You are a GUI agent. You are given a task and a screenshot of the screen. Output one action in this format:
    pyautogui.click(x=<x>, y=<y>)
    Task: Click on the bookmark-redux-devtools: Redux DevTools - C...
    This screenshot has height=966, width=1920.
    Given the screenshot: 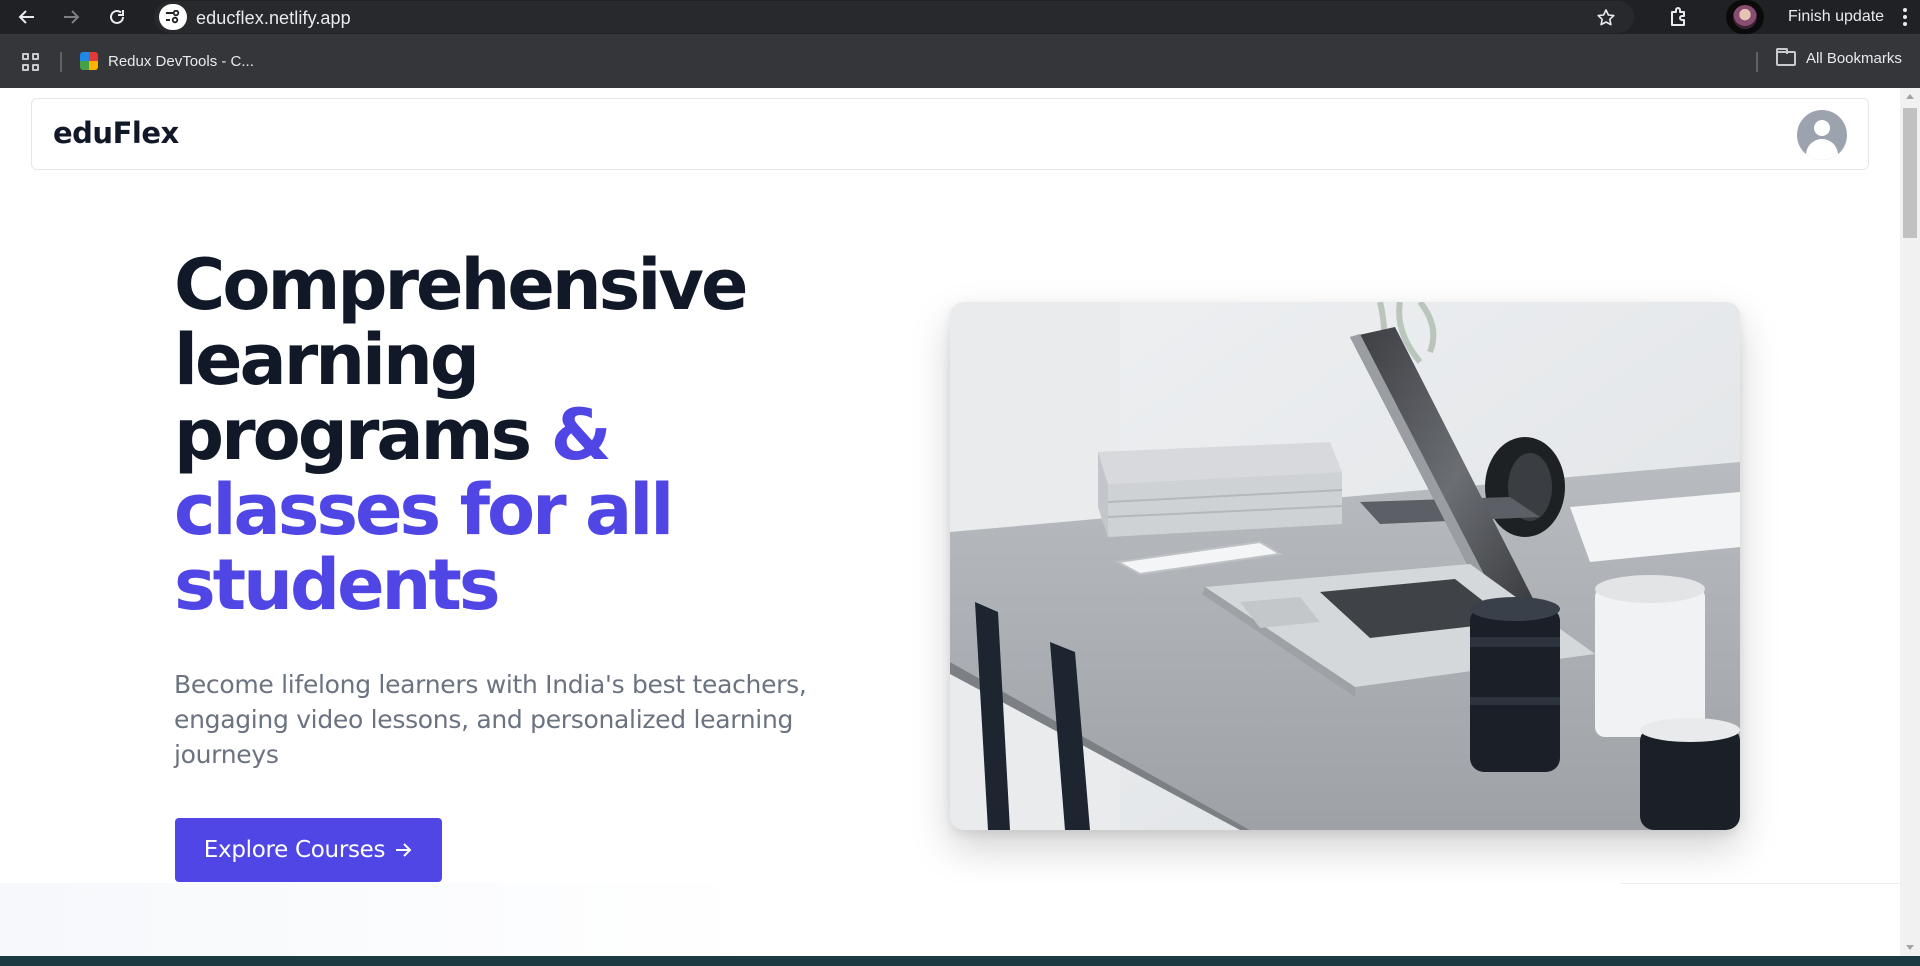 What is the action you would take?
    pyautogui.click(x=167, y=61)
    